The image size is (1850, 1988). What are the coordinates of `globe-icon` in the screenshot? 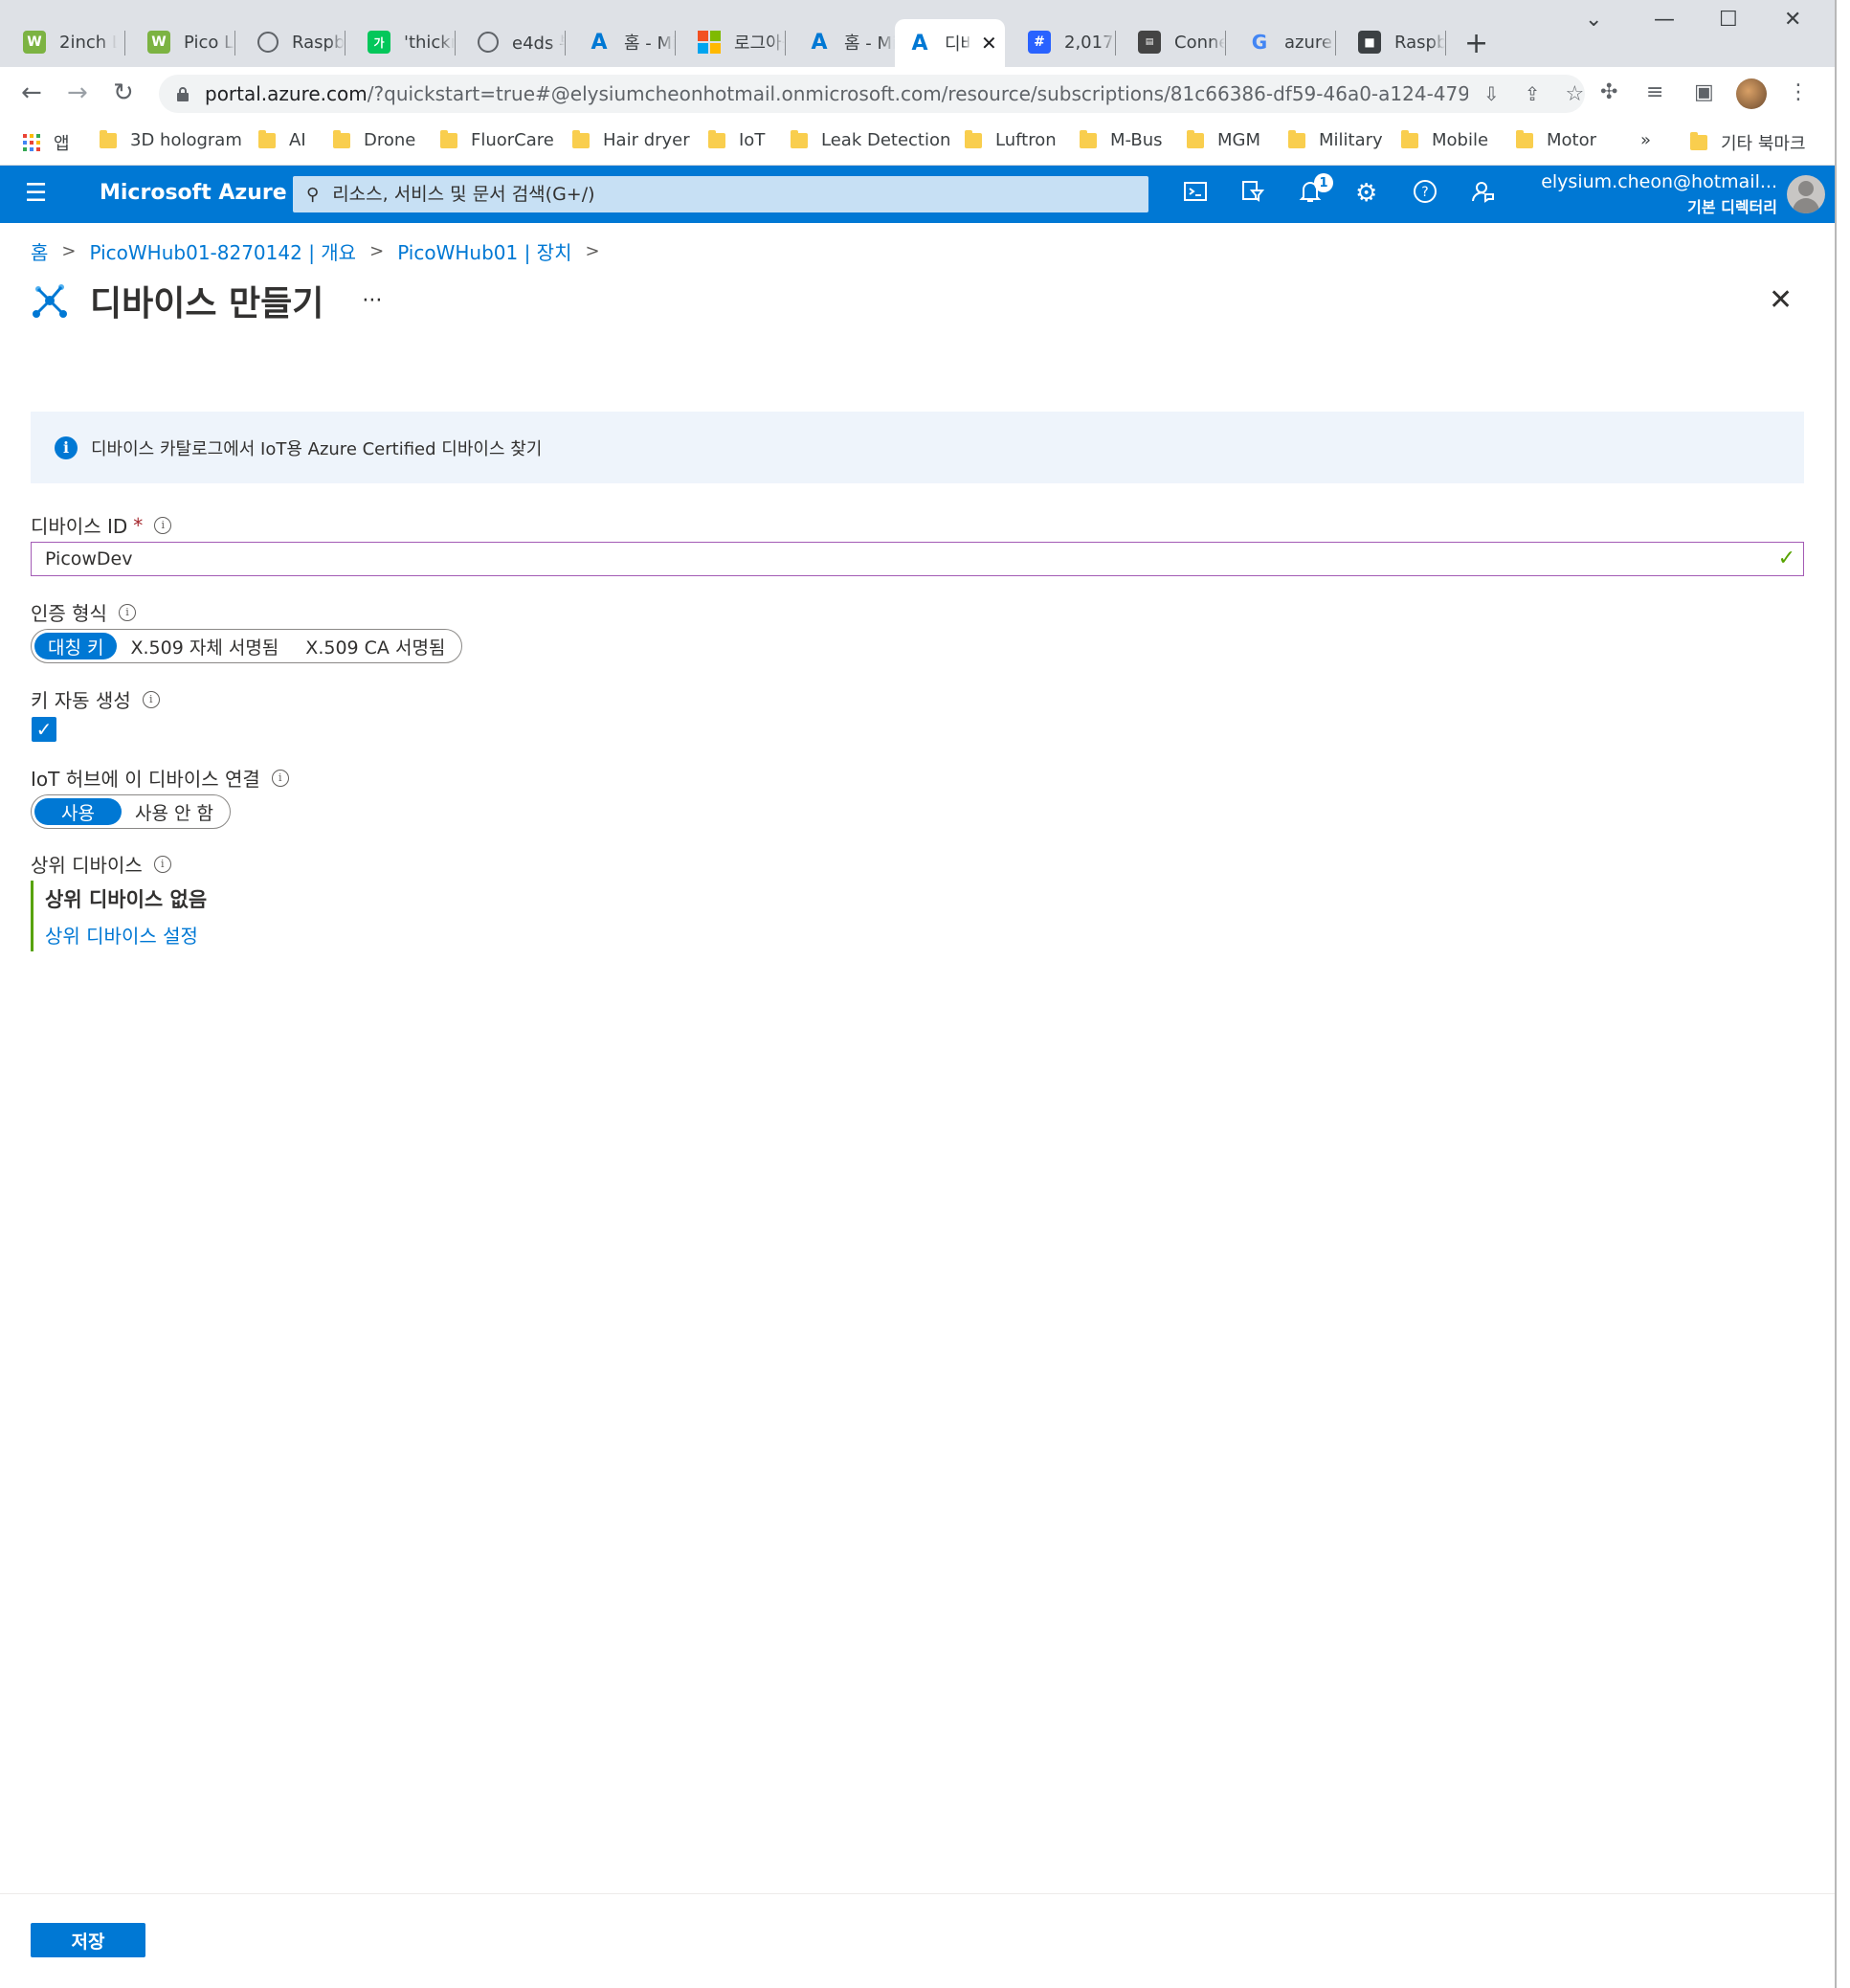 It's located at (268, 42).